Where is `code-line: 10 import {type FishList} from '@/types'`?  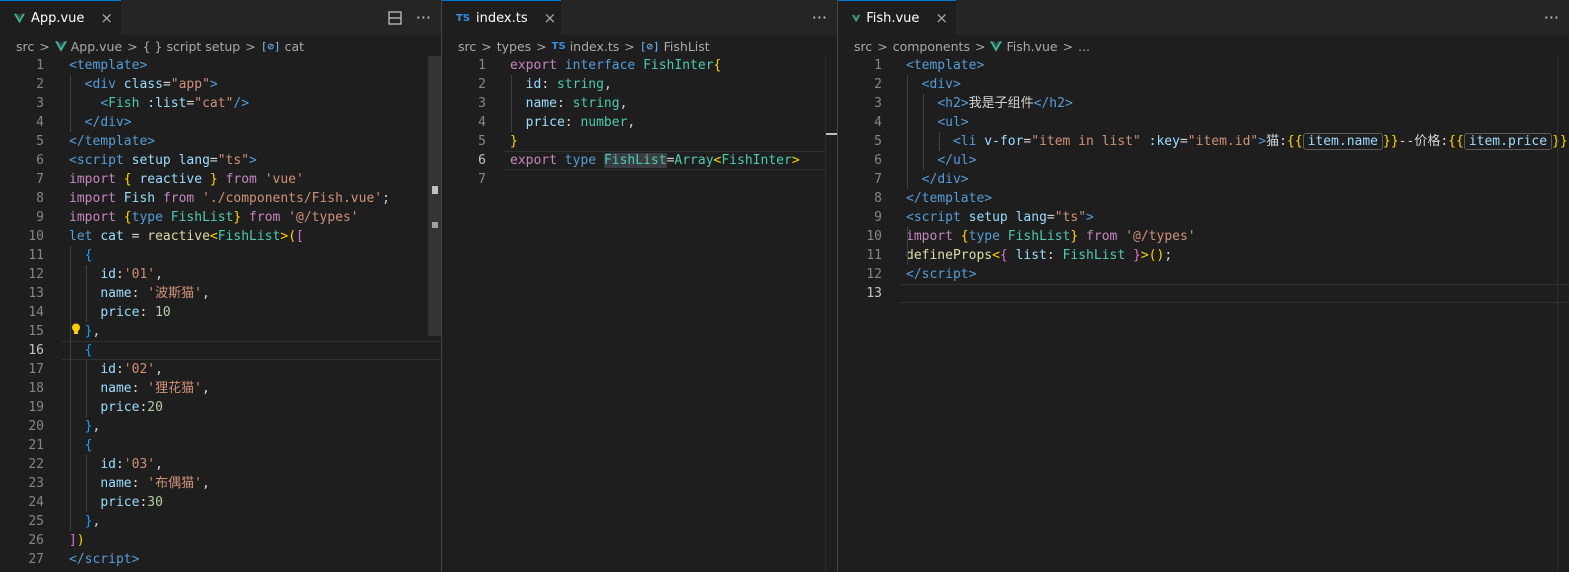
code-line: 10 import {type FishList} from '@/types' is located at coordinates (1203, 236).